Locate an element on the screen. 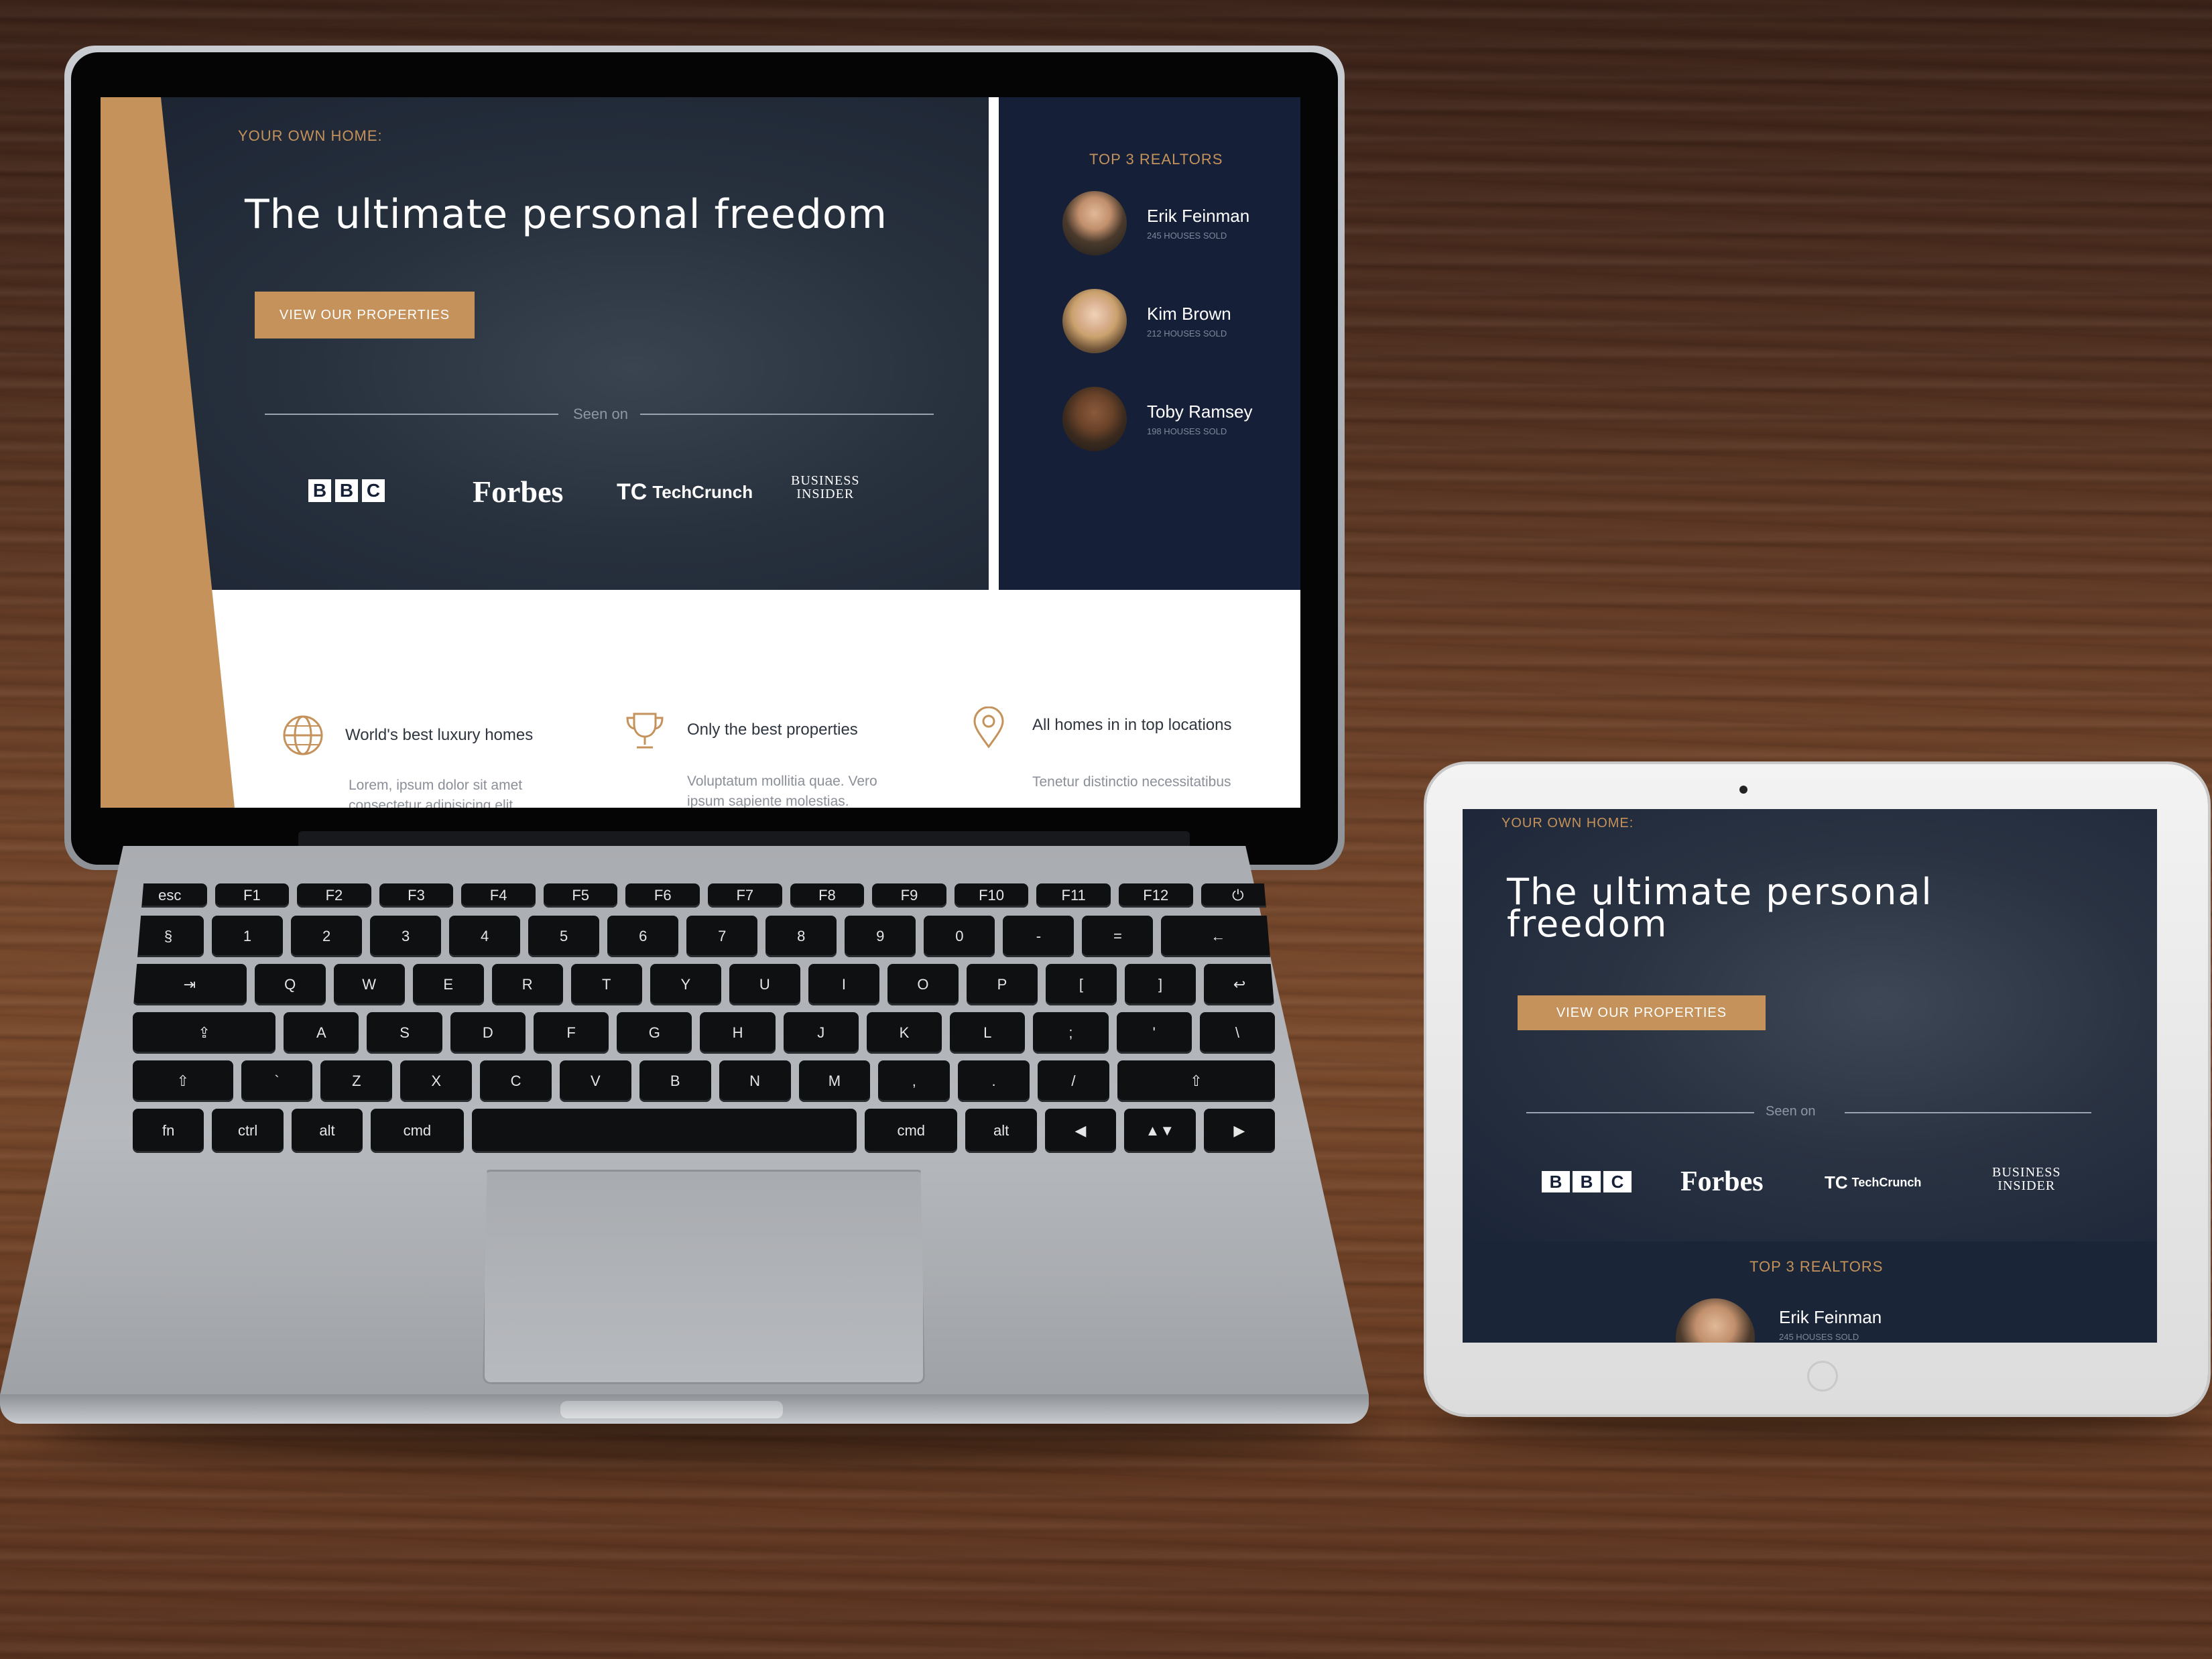 The width and height of the screenshot is (2212, 1659). key: - is located at coordinates (1038, 936).